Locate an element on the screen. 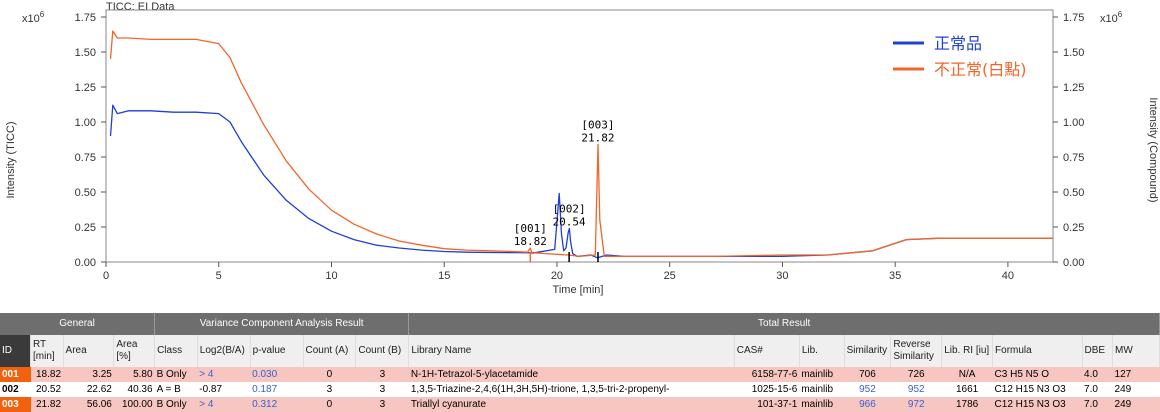 This screenshot has height=412, width=1160. column-header: Count (A) is located at coordinates (330, 351).